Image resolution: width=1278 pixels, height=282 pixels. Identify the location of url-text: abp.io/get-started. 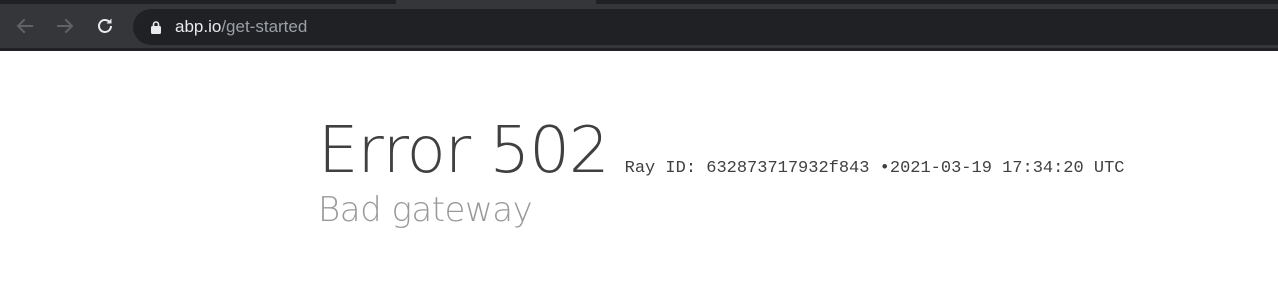
(241, 27).